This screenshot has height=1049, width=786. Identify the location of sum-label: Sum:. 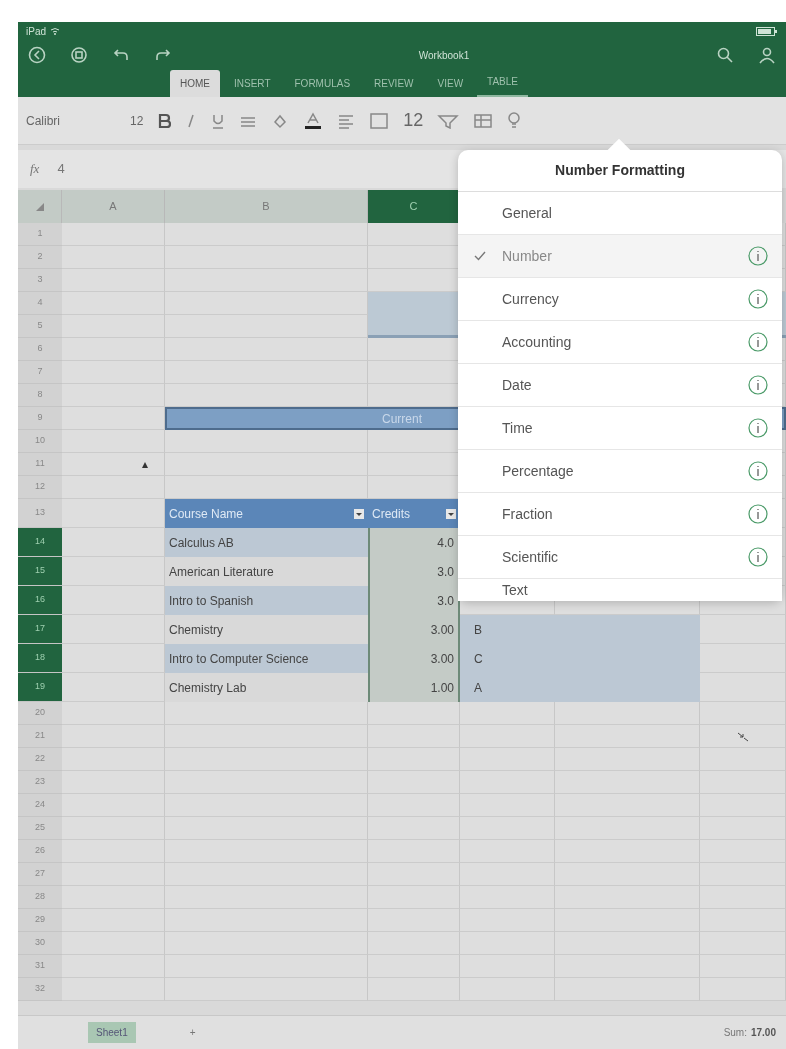
(735, 1033).